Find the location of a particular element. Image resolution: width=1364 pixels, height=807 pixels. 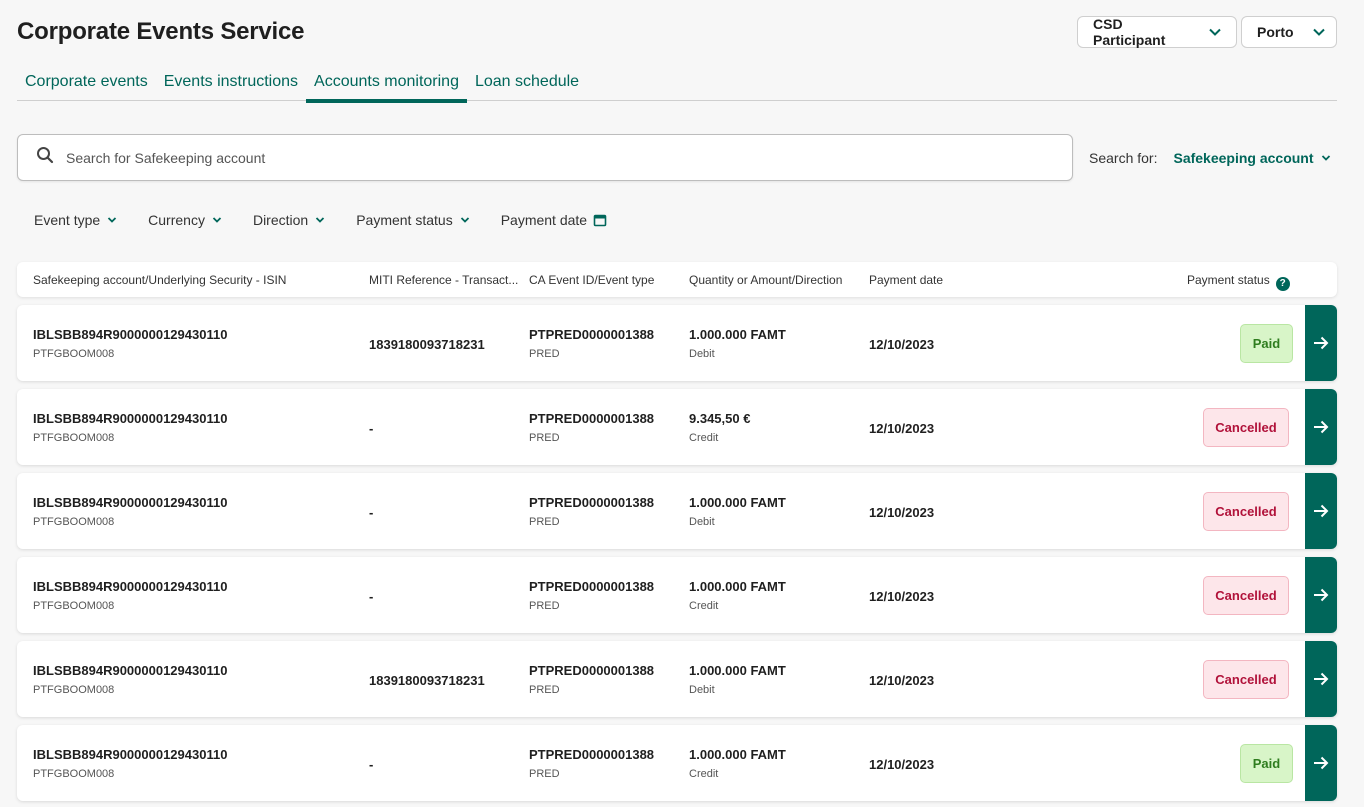

tab-accounts-monitoring: Accounts monitoring is located at coordinates (386, 84).